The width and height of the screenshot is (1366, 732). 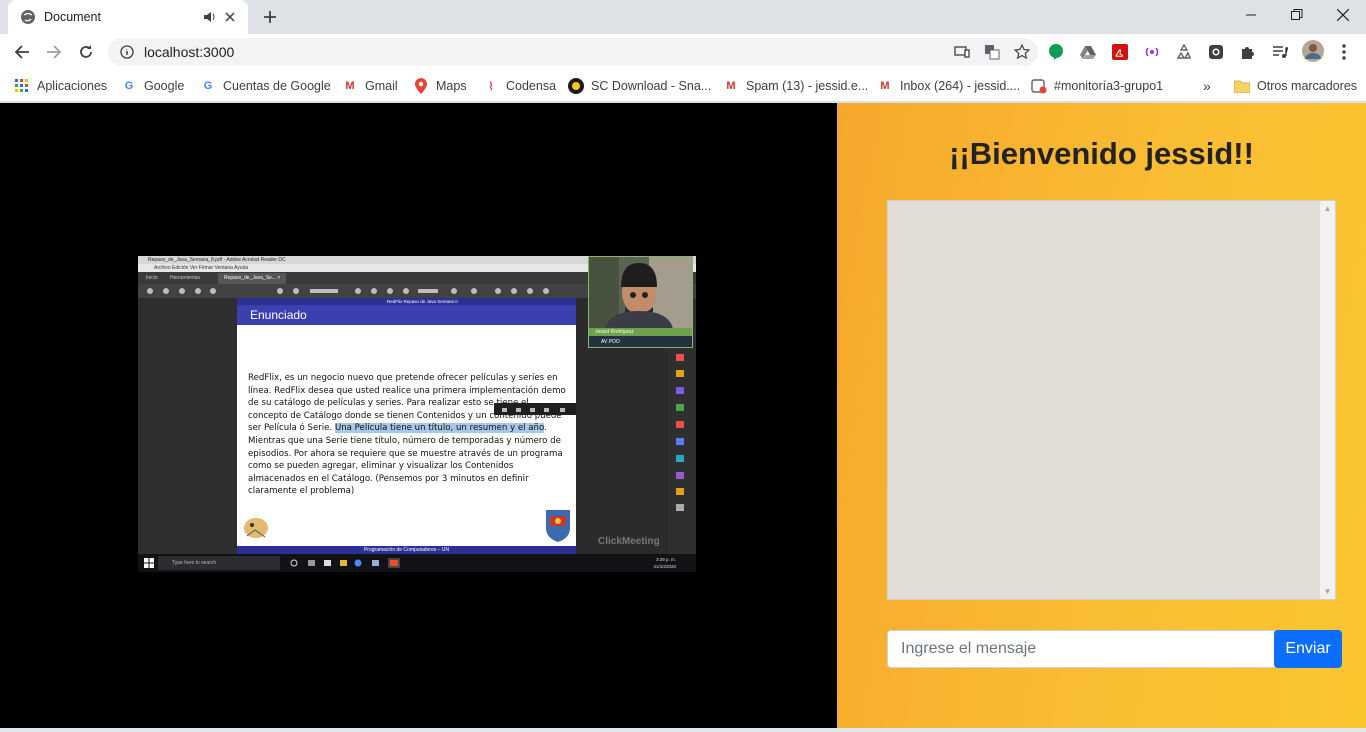 I want to click on bookmark-google: G Google, so click(x=153, y=86).